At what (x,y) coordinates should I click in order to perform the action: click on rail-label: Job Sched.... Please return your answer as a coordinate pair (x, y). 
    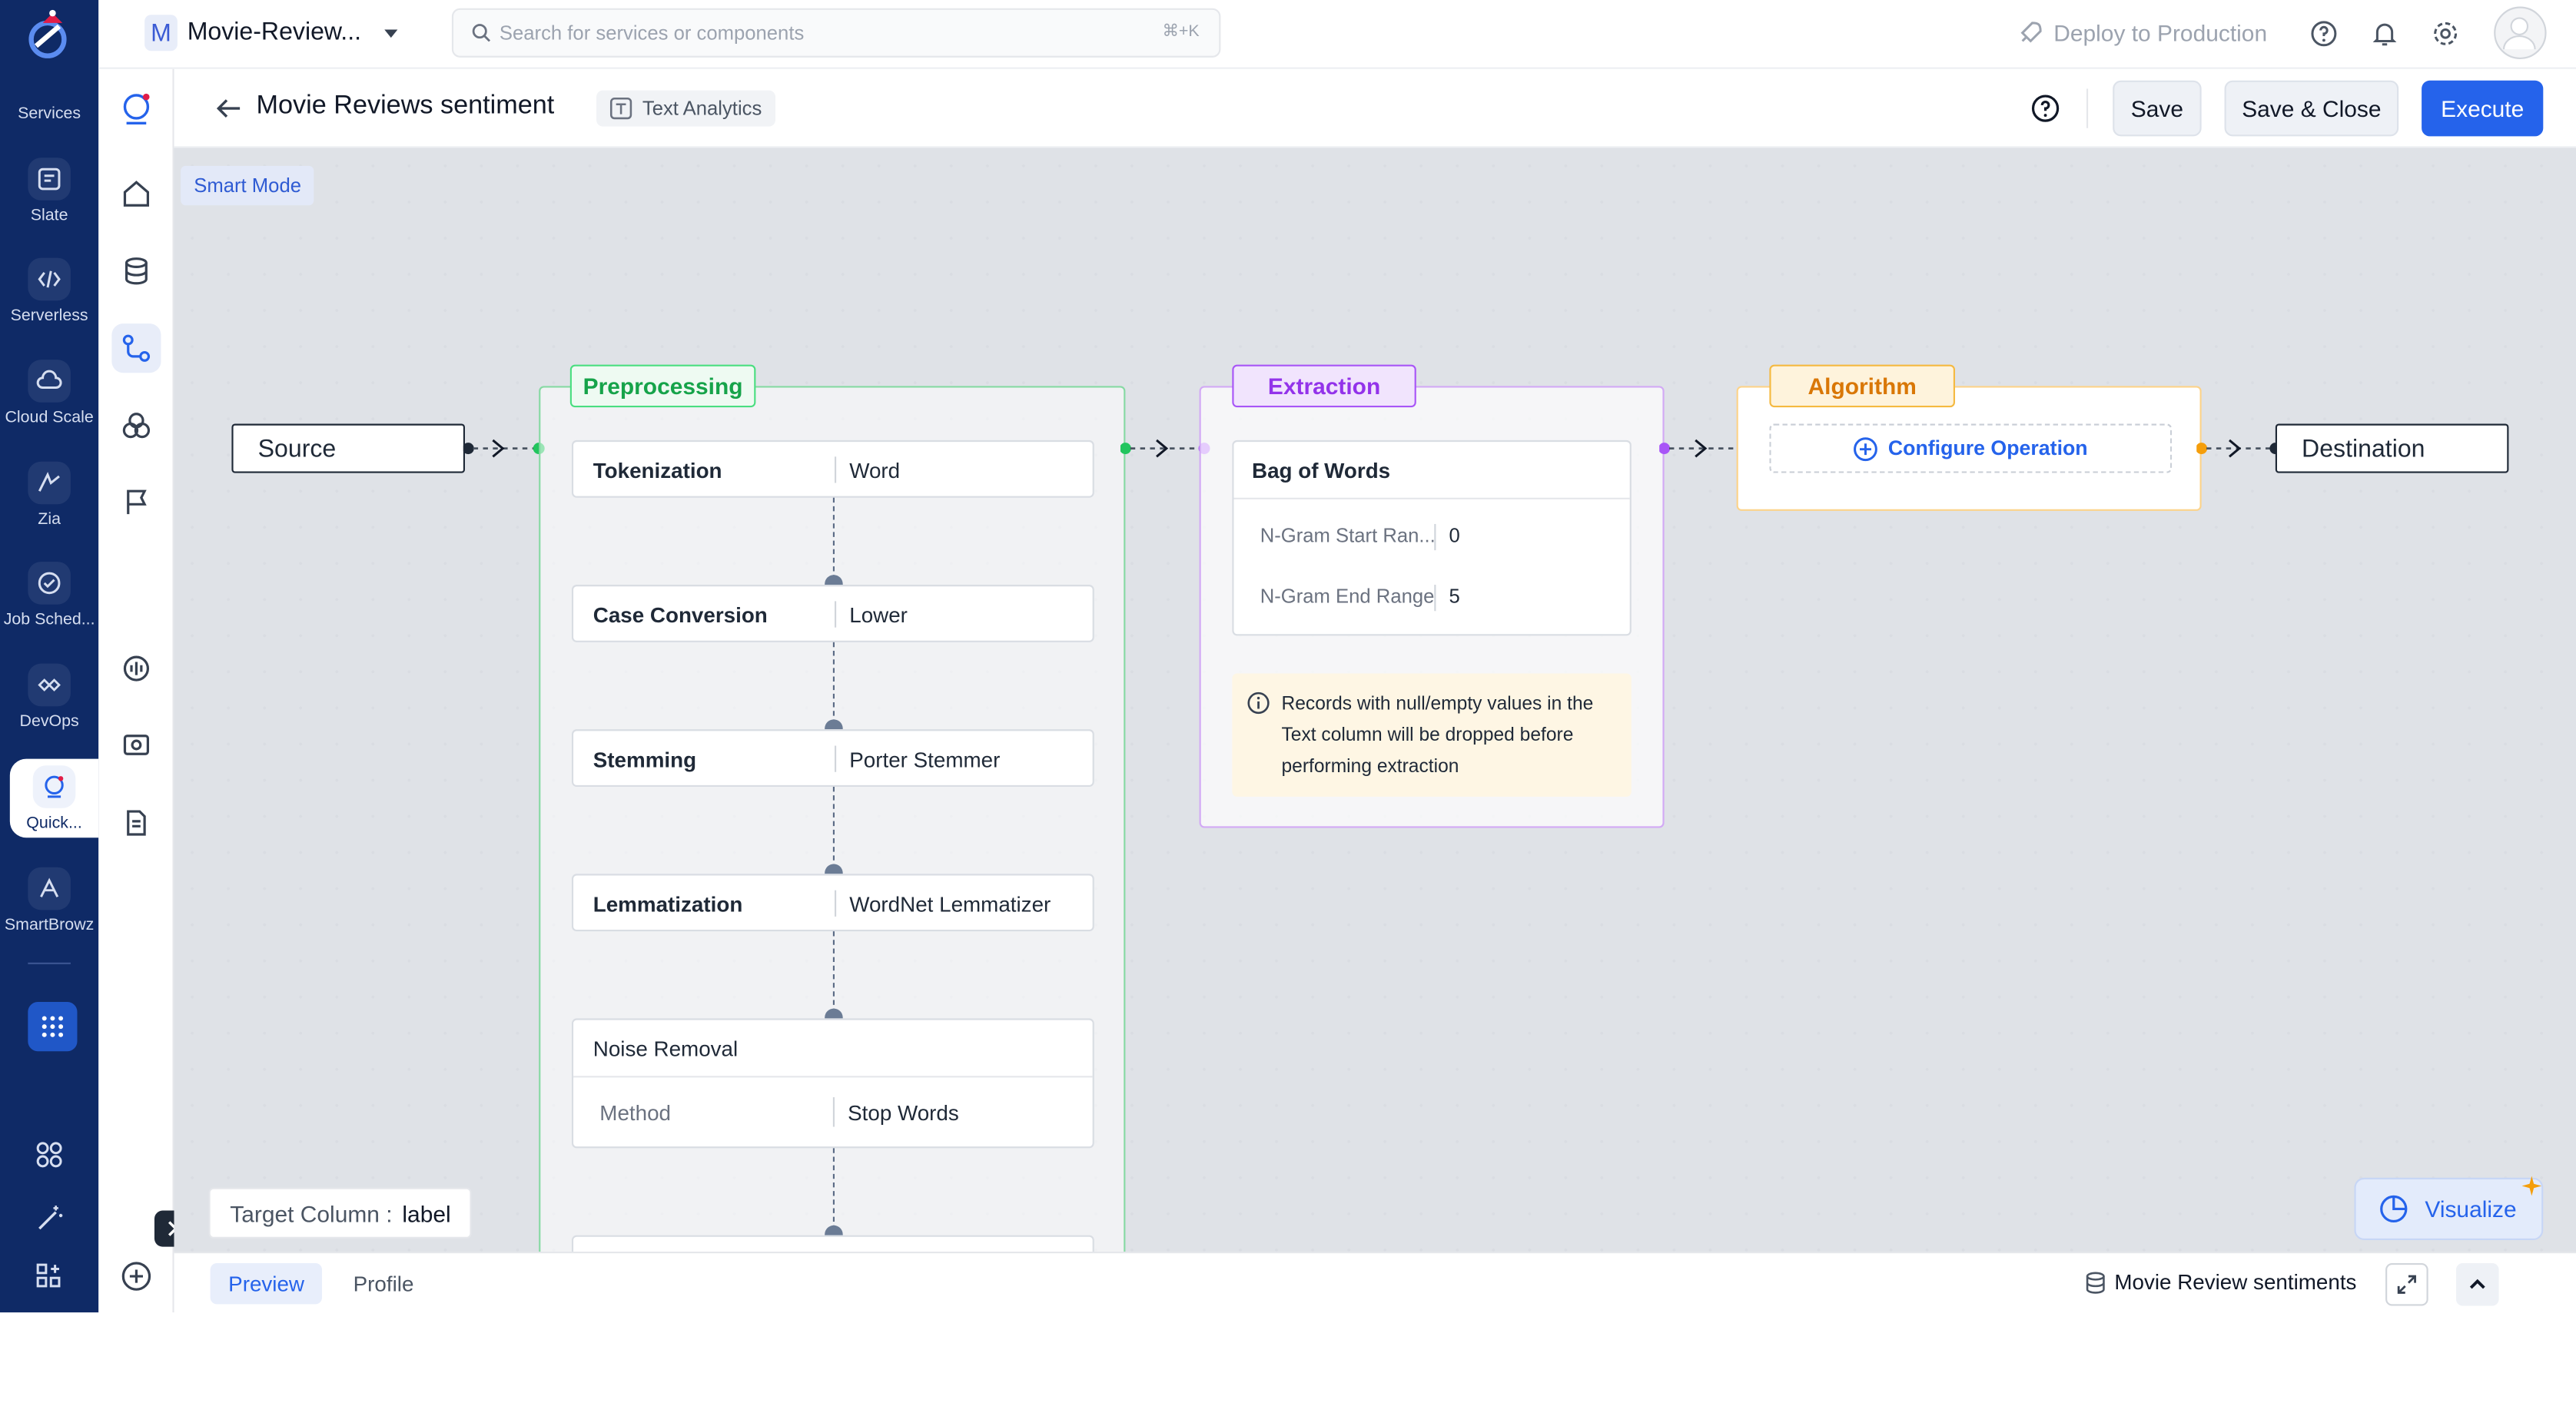
    Looking at the image, I should click on (49, 620).